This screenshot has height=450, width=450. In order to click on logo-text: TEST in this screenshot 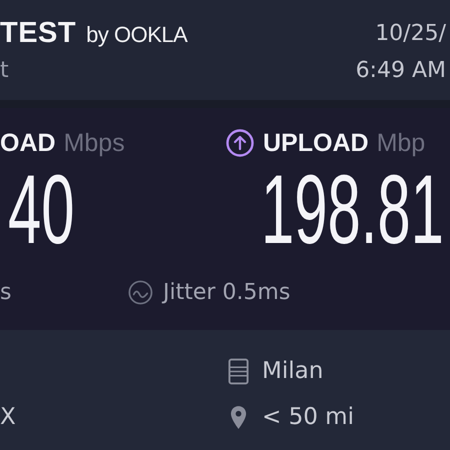, I will do `click(38, 33)`.